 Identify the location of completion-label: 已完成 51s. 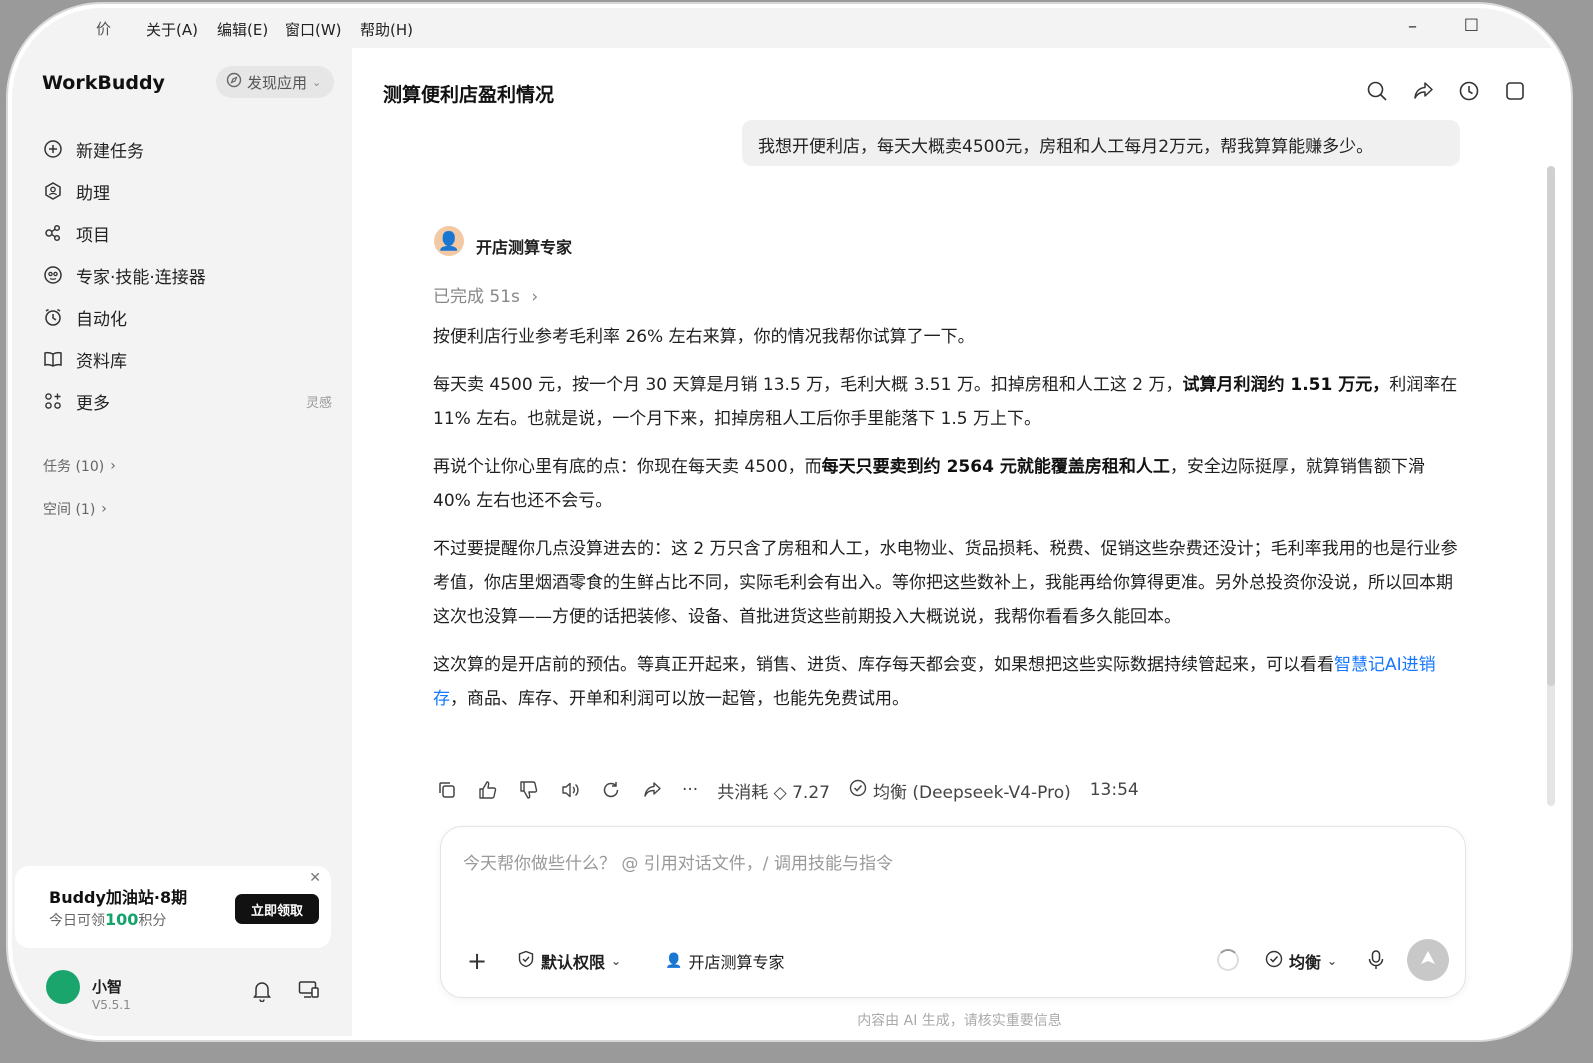
(476, 297).